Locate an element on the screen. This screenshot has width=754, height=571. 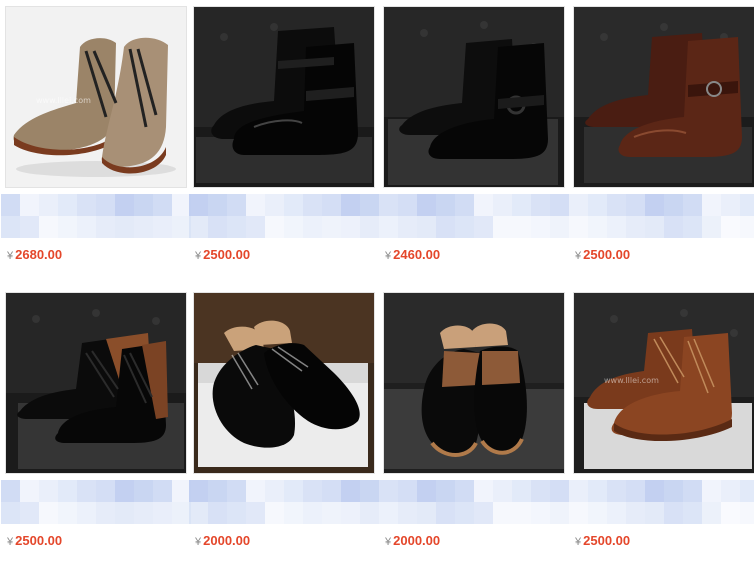
brown-wingtip-boots-image: www.lllei.com is located at coordinates (664, 383).